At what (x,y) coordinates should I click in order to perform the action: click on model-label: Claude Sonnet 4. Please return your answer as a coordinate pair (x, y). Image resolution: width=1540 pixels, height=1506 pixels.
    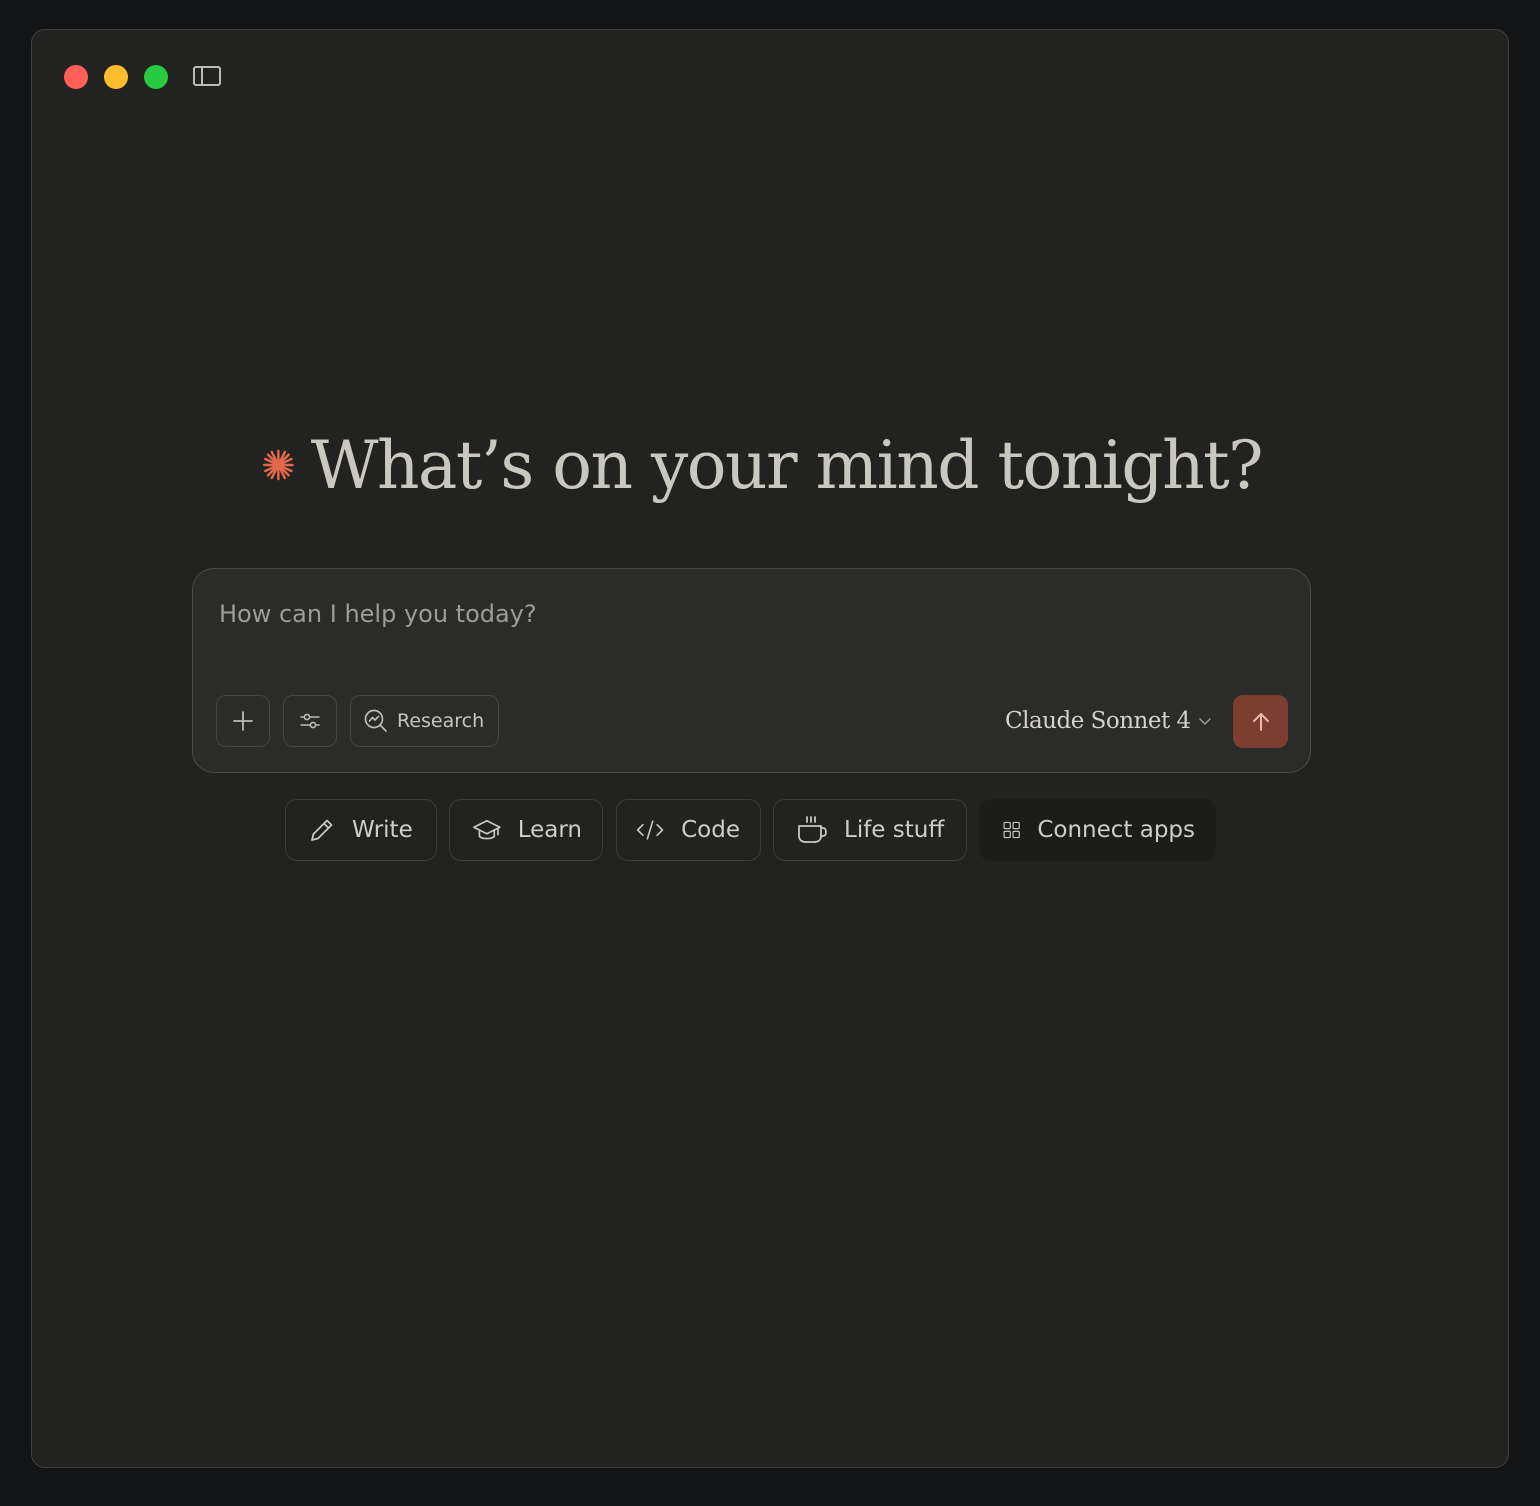
    Looking at the image, I should click on (1098, 721).